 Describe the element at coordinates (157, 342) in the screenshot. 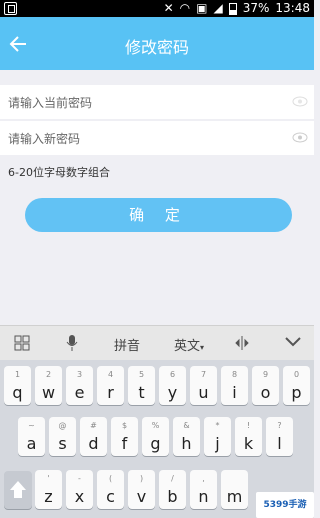

I see `keyboard-toolbar: 拼音 英文▾` at that location.